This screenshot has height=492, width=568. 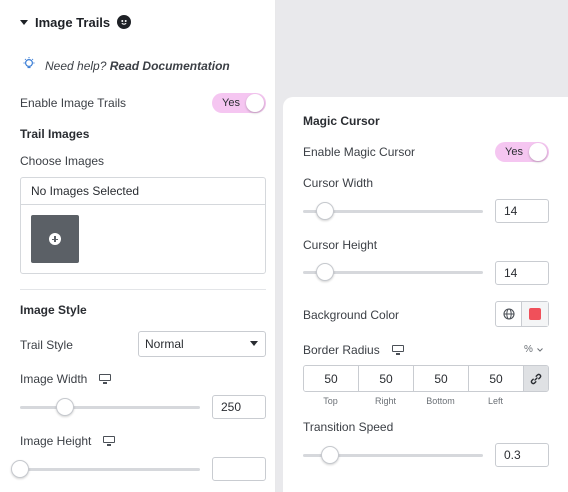 What do you see at coordinates (509, 314) in the screenshot?
I see `globe-icon` at bounding box center [509, 314].